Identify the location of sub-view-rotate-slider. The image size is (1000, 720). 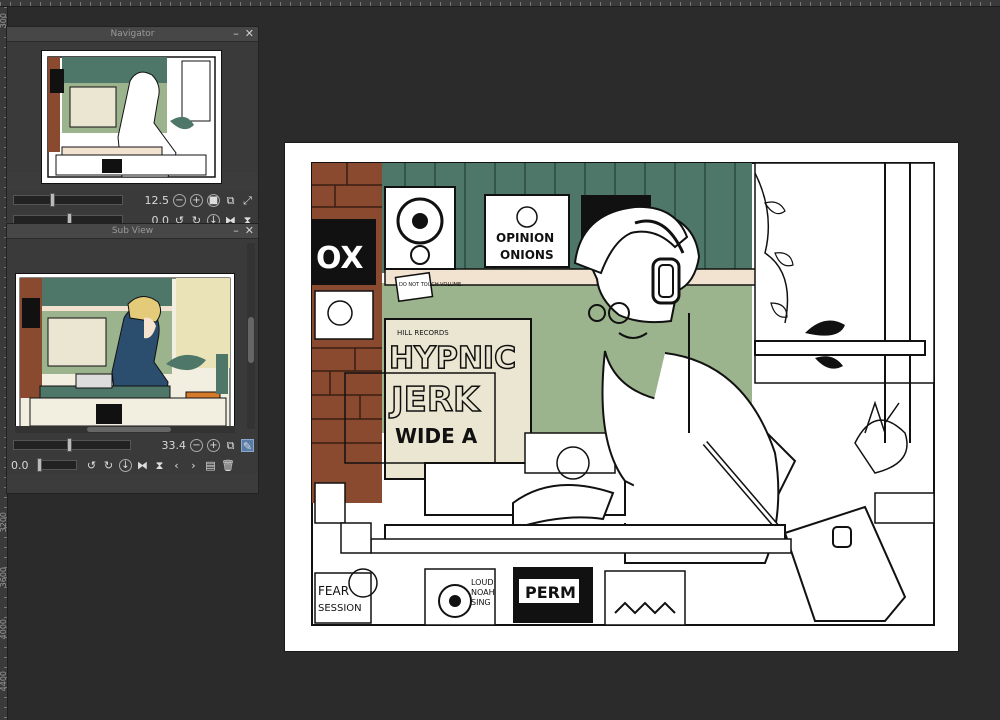
(57, 465).